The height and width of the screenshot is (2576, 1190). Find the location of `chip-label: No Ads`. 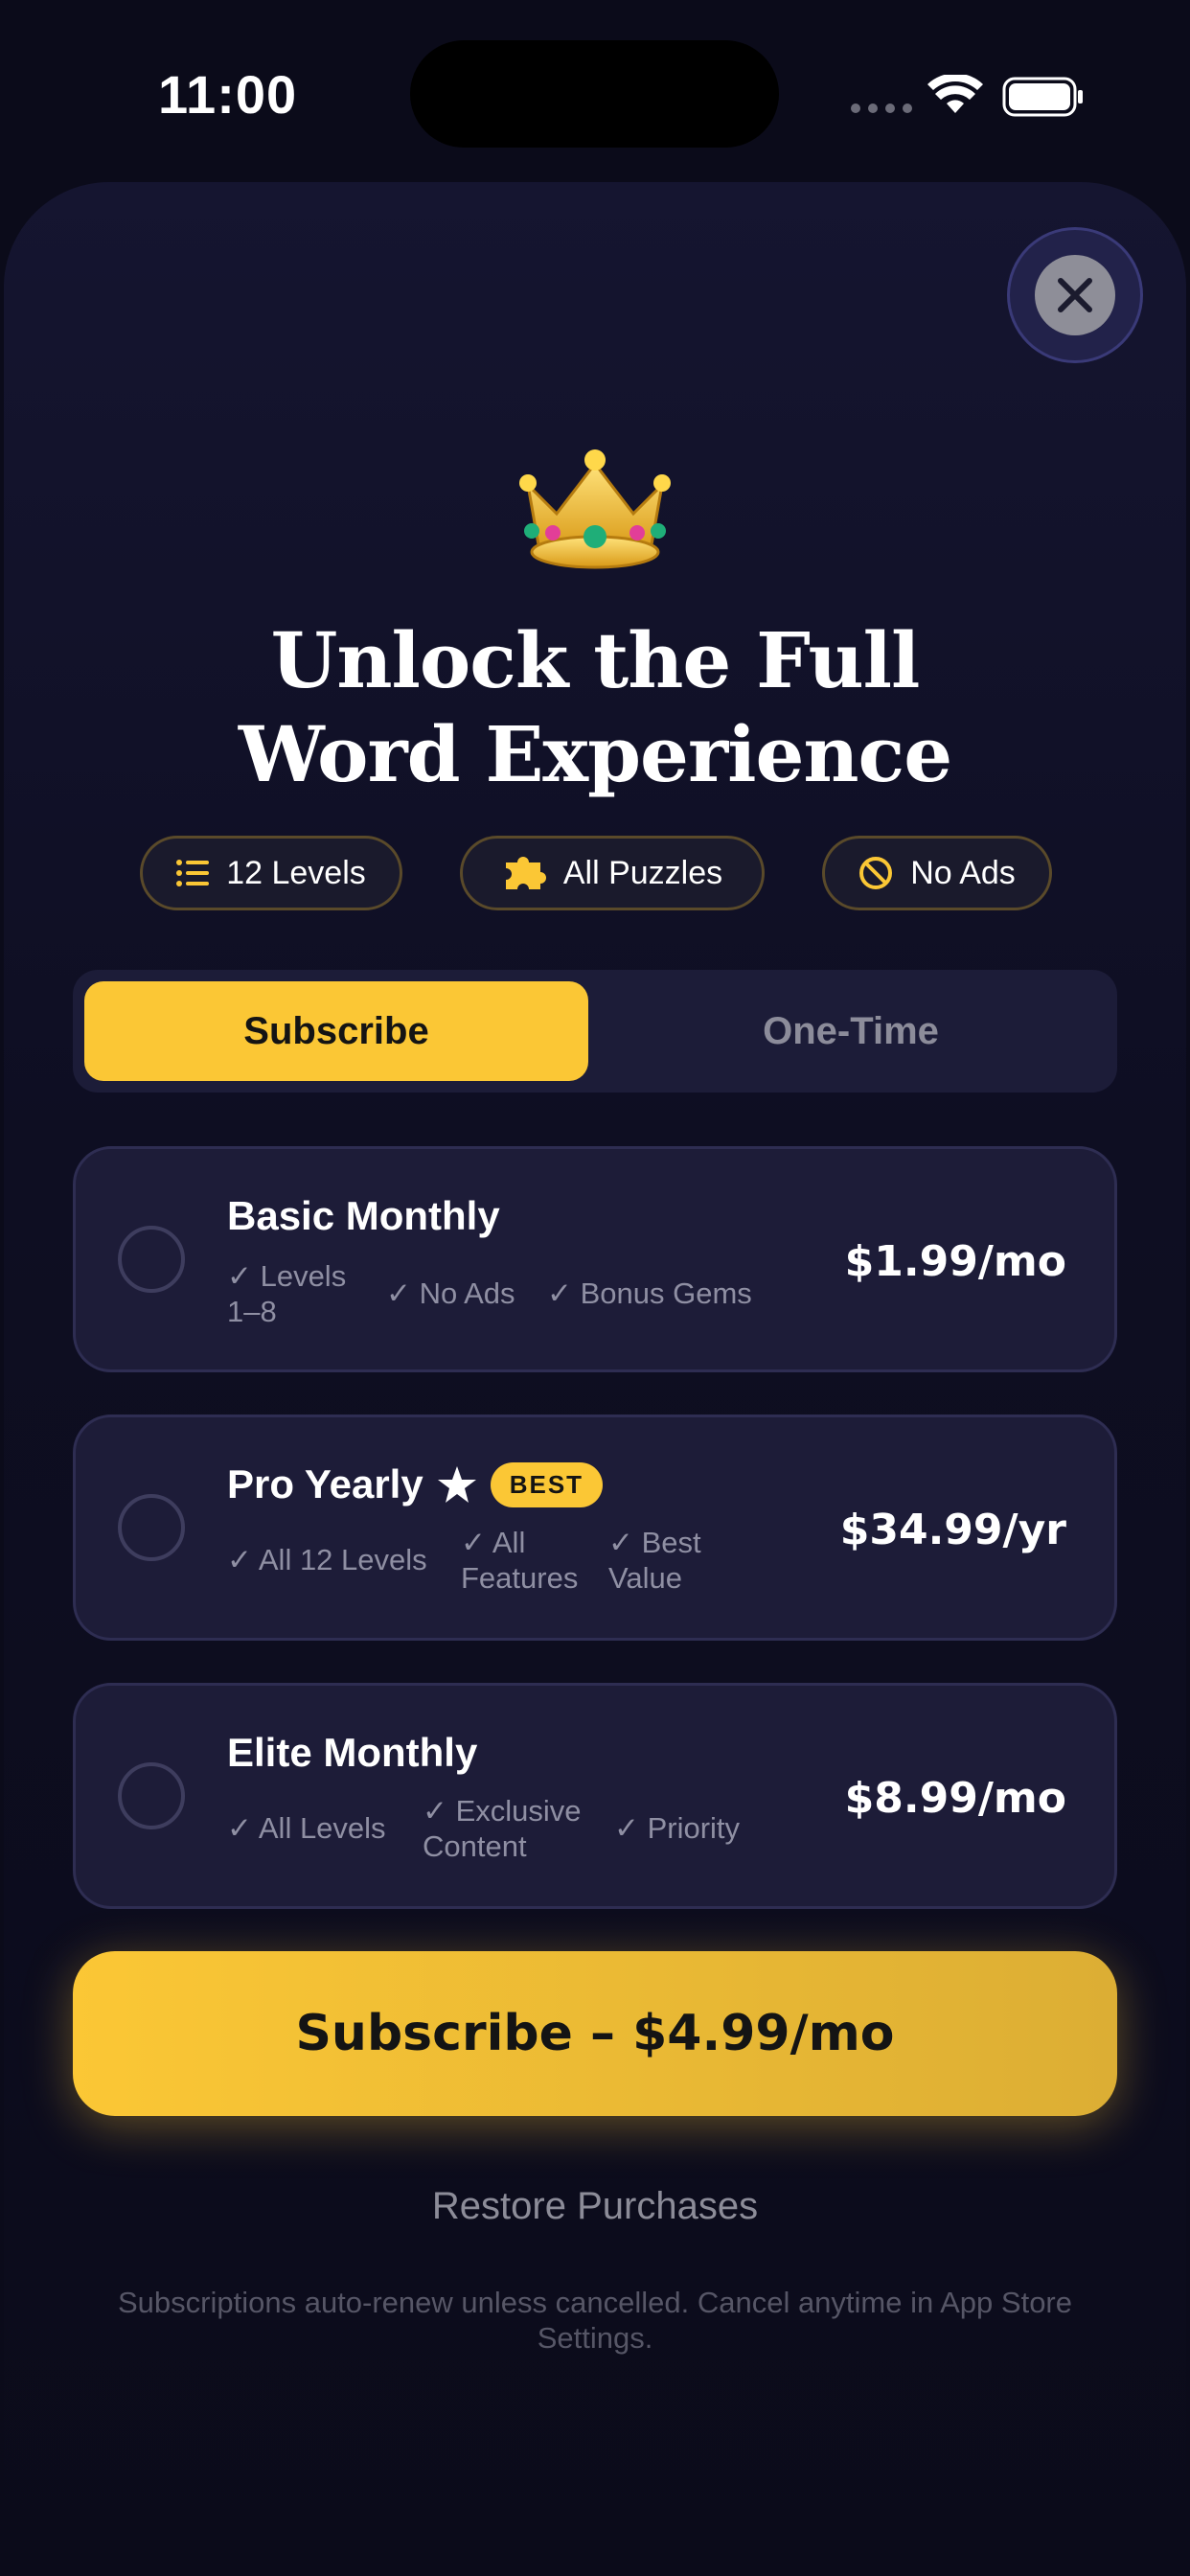

chip-label: No Ads is located at coordinates (963, 872).